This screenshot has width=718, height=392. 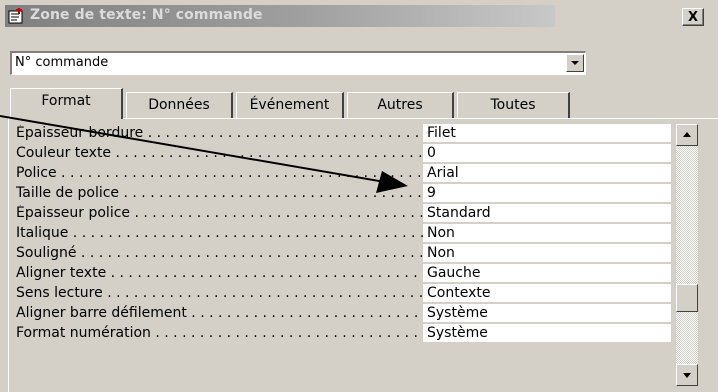 I want to click on property-value: Filet, so click(x=547, y=133).